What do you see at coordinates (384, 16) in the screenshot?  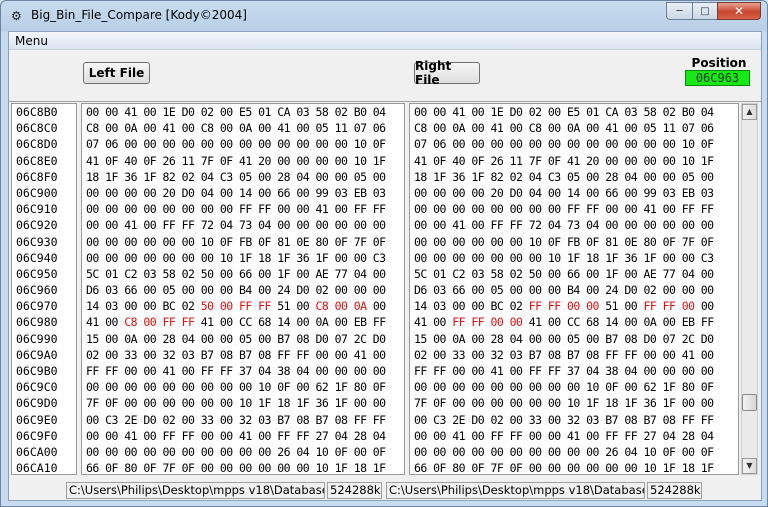 I see `title-bar: ⚙ Big_Bin_File_Compare [Kody©2004] ─ □ ✕` at bounding box center [384, 16].